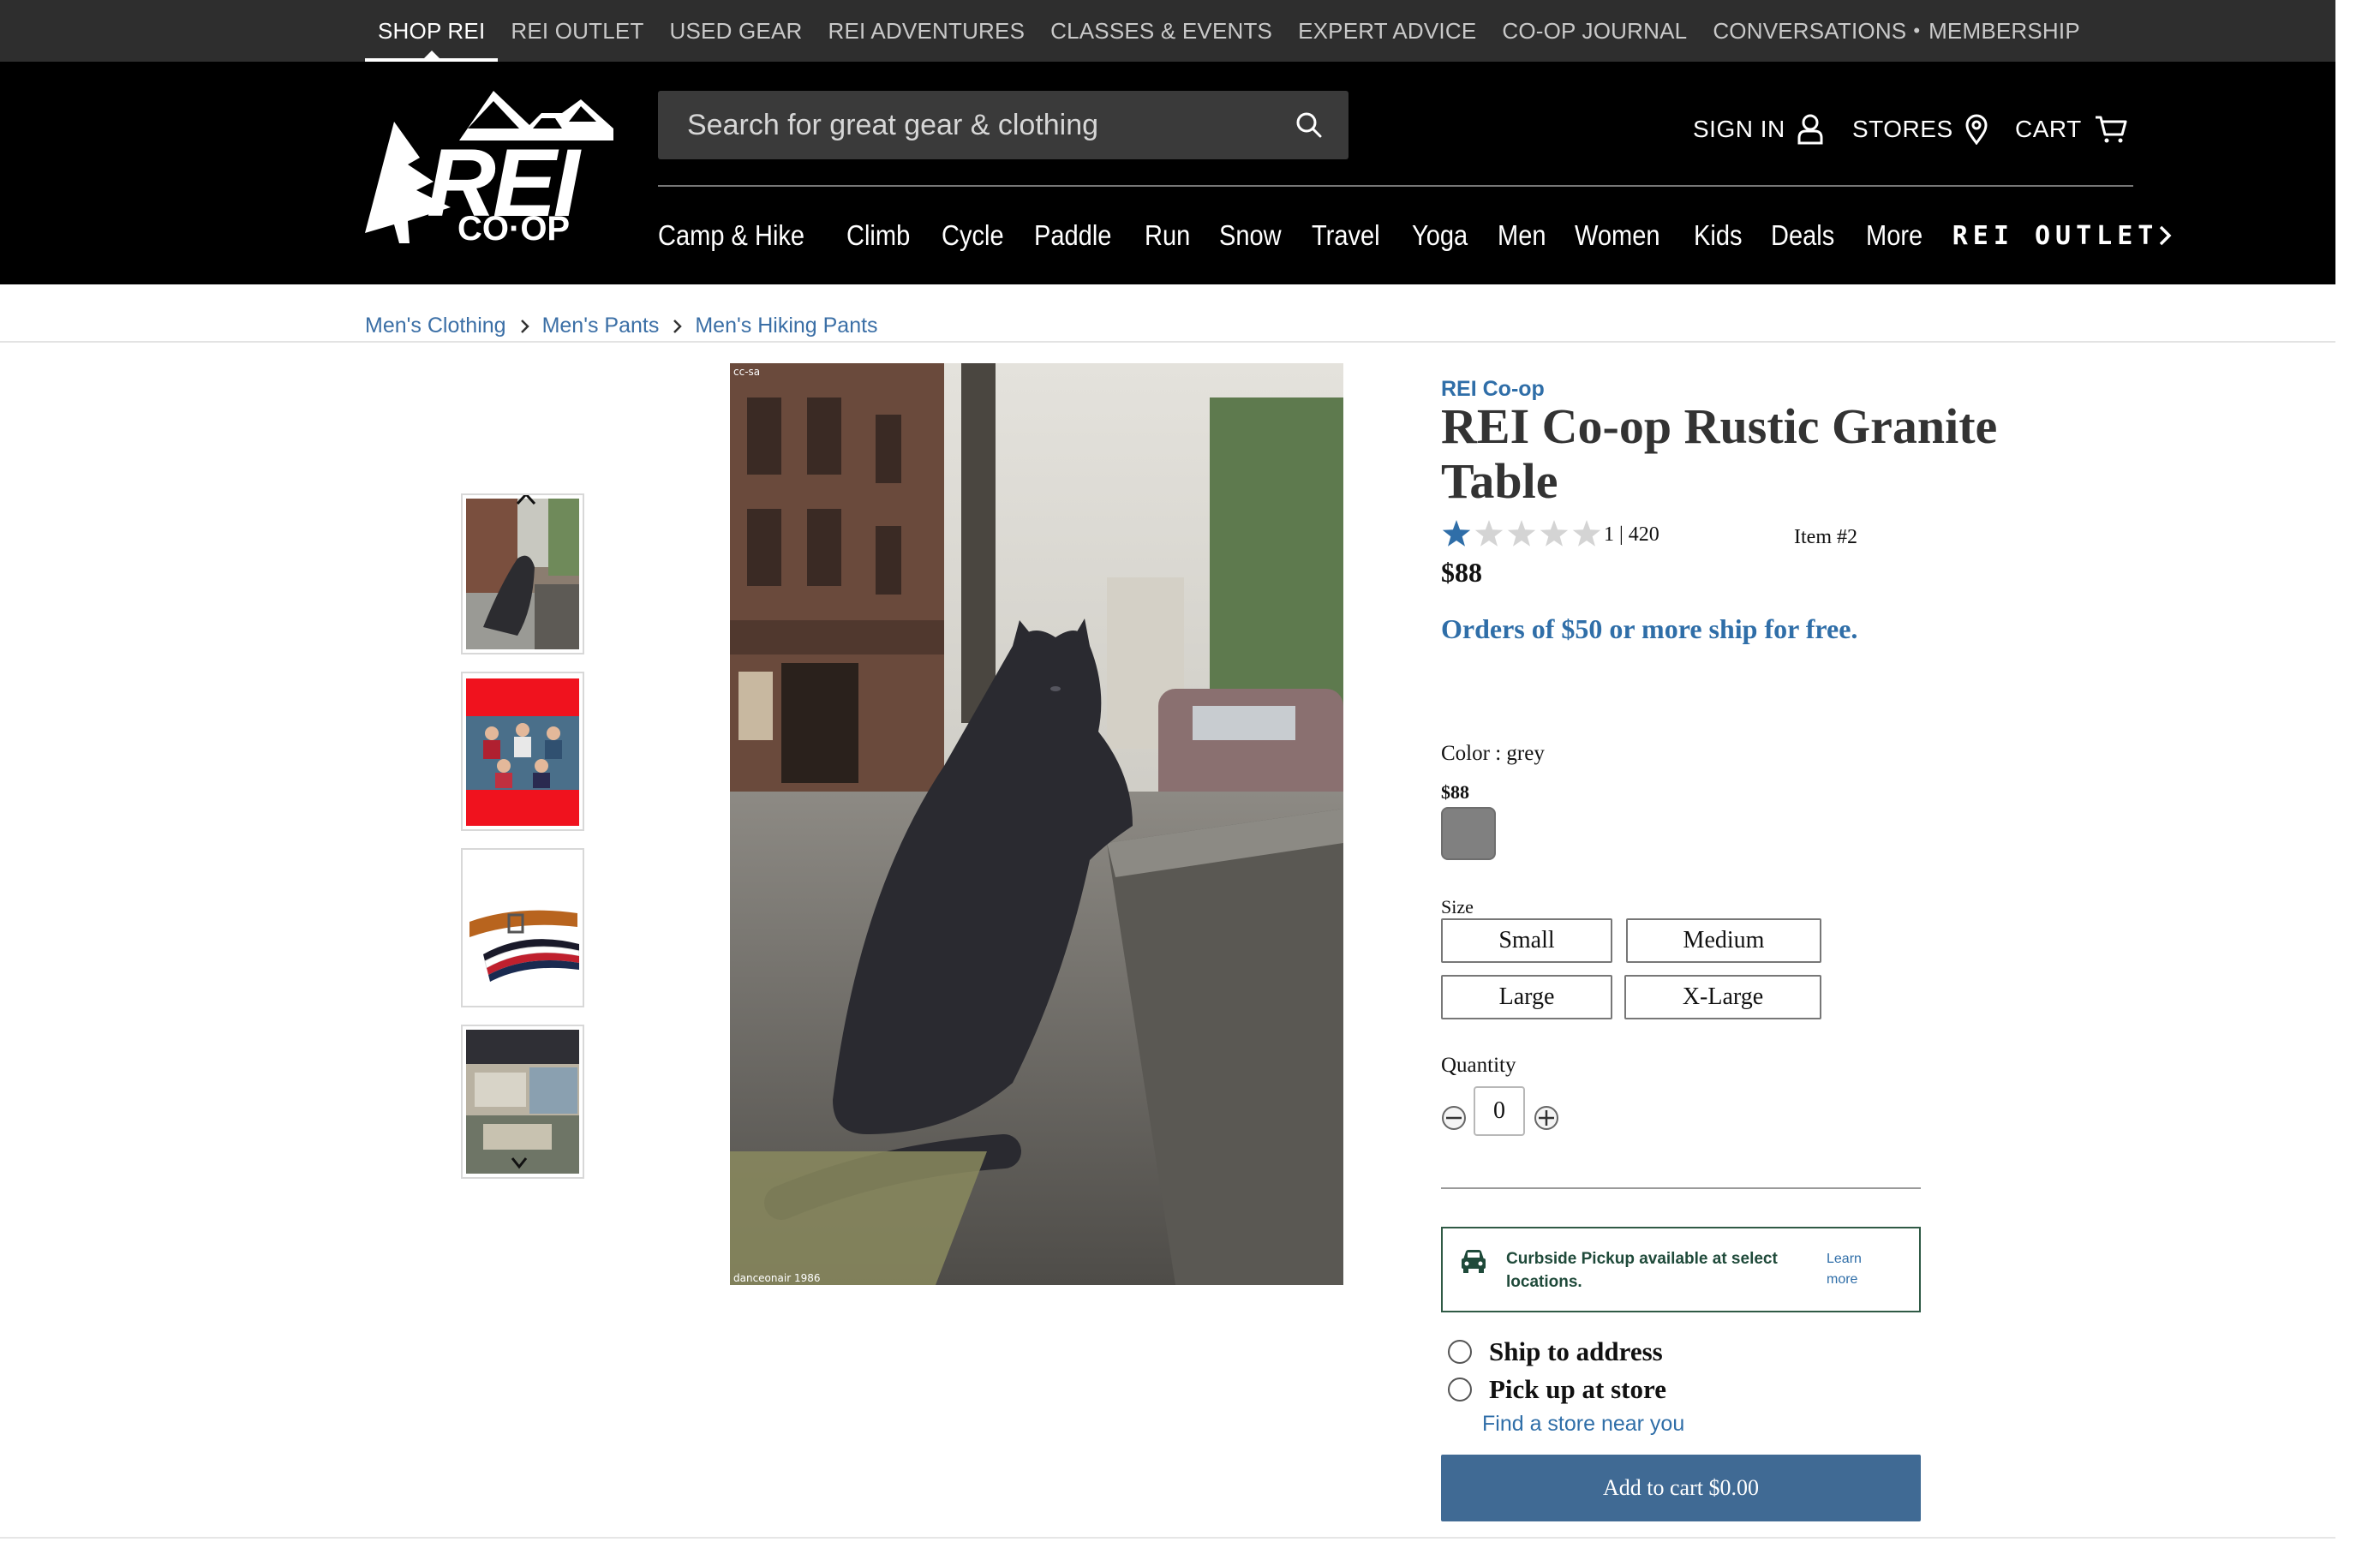  What do you see at coordinates (1617, 236) in the screenshot?
I see `nav-women: Women` at bounding box center [1617, 236].